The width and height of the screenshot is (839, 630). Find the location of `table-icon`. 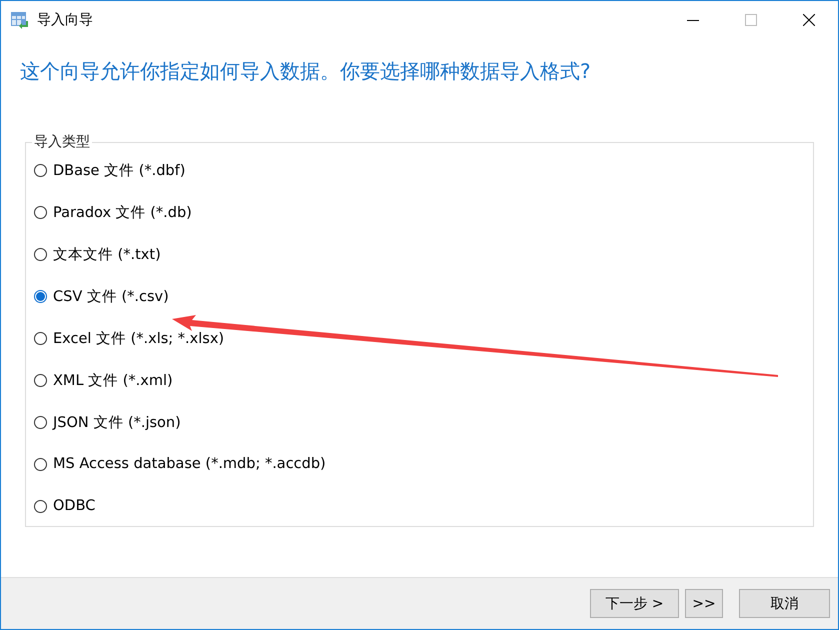

table-icon is located at coordinates (20, 20).